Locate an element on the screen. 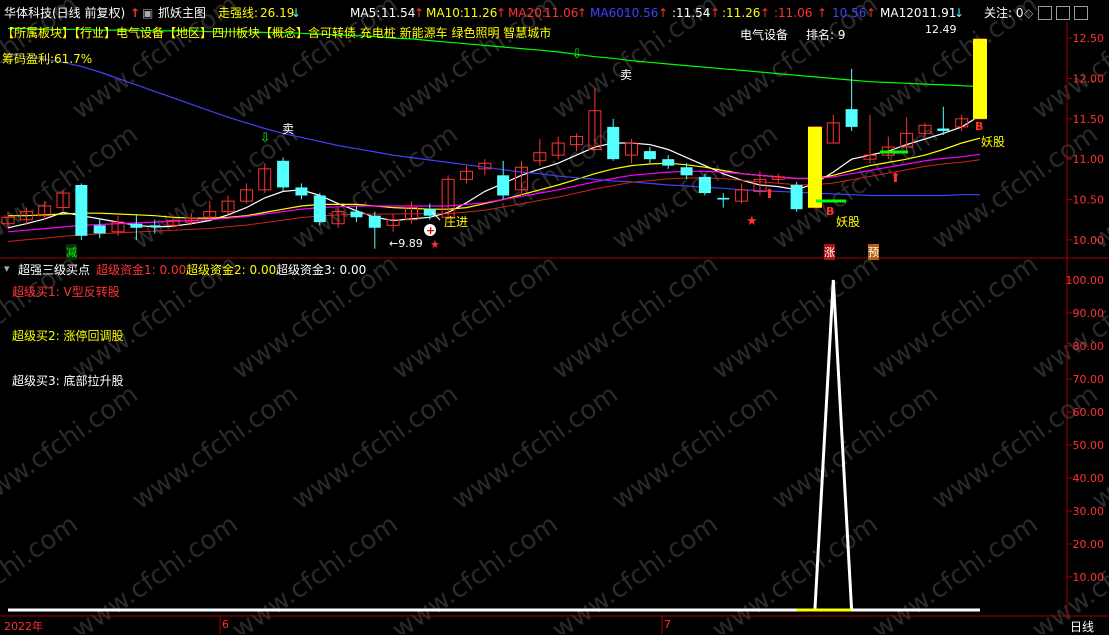 The image size is (1109, 635). strong-line-label: 走强线: is located at coordinates (238, 13).